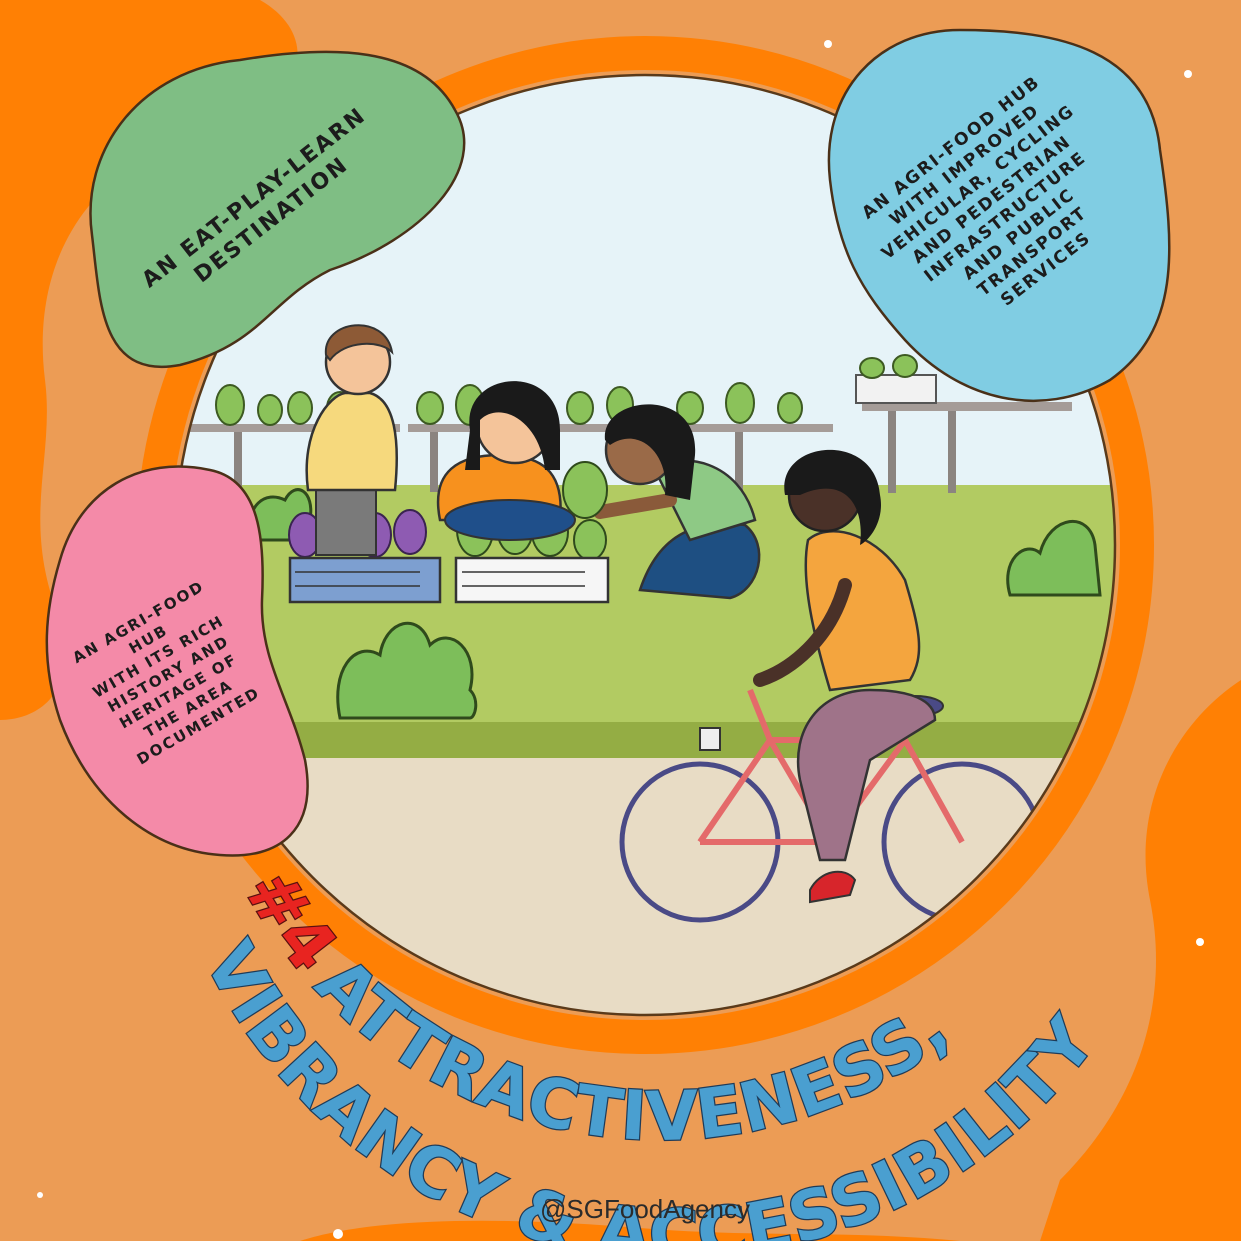 The image size is (1241, 1241). What do you see at coordinates (645, 1209) in the screenshot?
I see `social-handle: @SGFoodAgency` at bounding box center [645, 1209].